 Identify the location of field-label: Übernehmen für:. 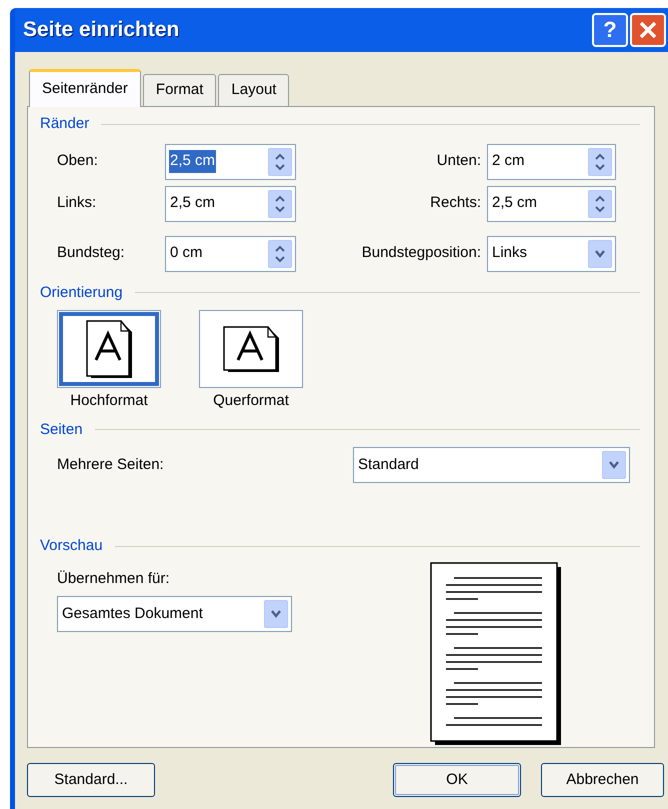
(114, 578).